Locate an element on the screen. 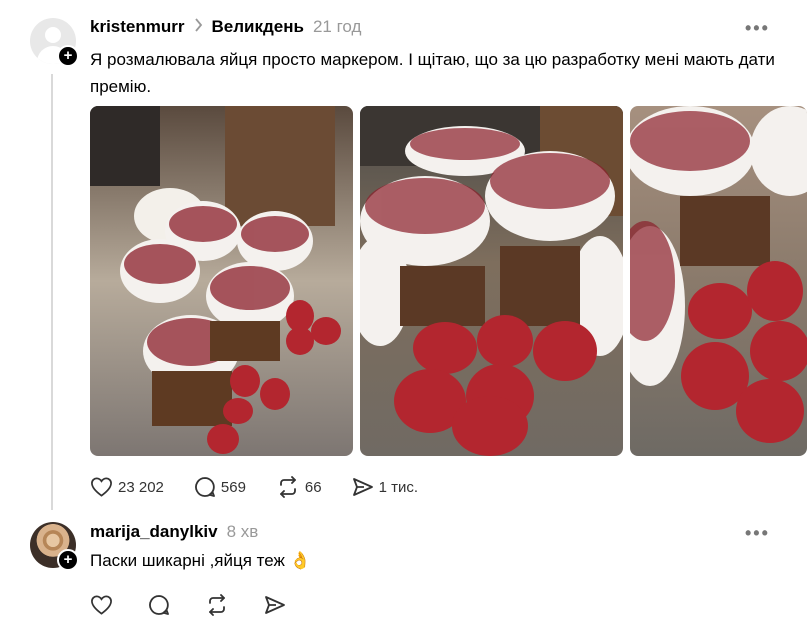 Image resolution: width=807 pixels, height=634 pixels. commenter-username: marija_danylkiv is located at coordinates (154, 532).